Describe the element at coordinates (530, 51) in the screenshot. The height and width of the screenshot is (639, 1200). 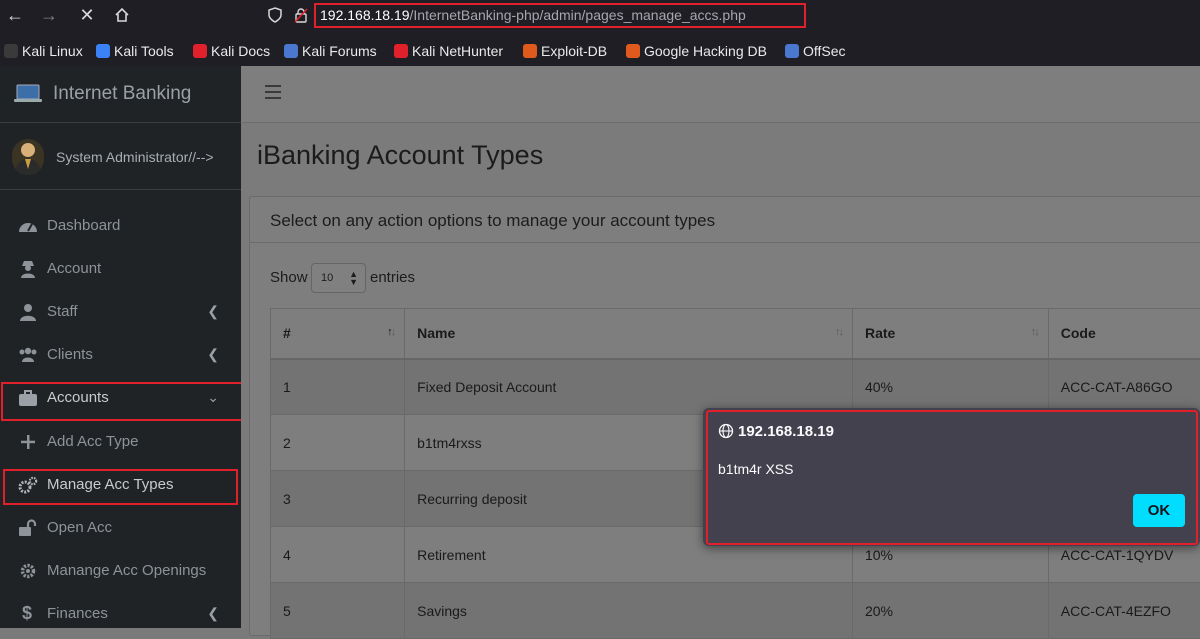
I see `exploit-db-icon` at that location.